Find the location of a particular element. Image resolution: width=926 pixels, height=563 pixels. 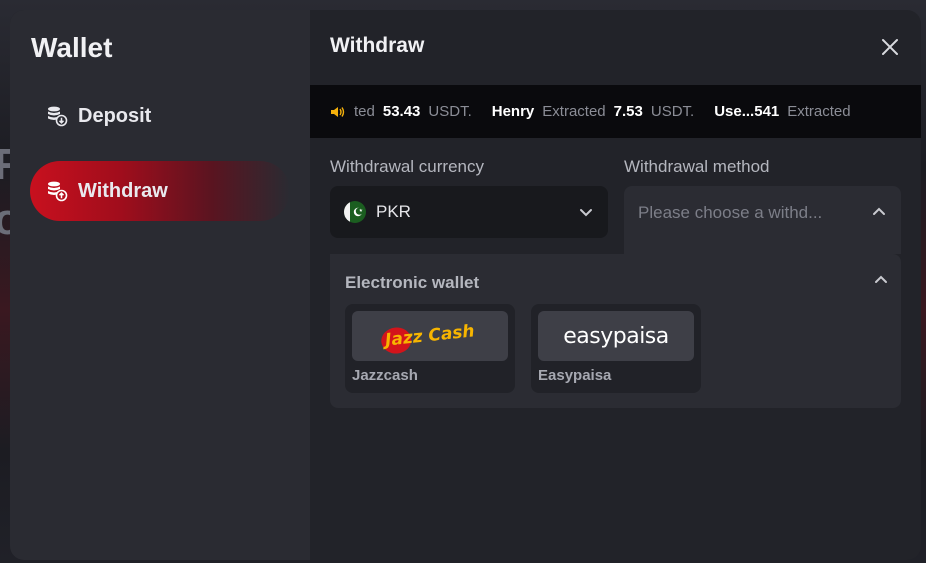

easypaisa-logo: easypaisa is located at coordinates (616, 336).